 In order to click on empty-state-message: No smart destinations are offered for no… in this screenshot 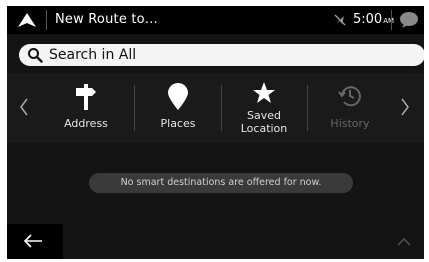, I will do `click(221, 183)`.